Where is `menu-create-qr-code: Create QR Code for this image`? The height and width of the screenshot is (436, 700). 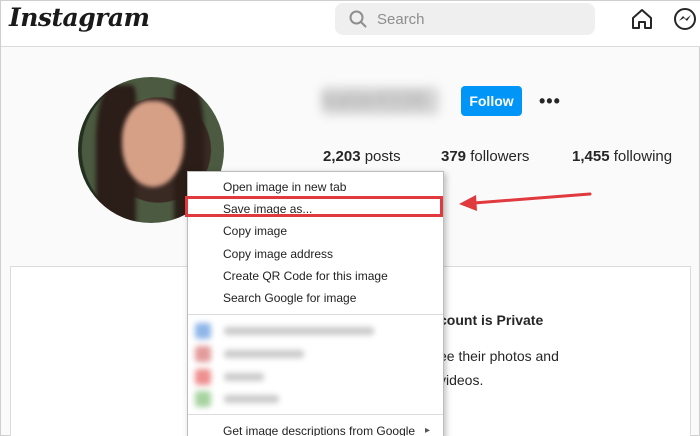 menu-create-qr-code: Create QR Code for this image is located at coordinates (315, 276).